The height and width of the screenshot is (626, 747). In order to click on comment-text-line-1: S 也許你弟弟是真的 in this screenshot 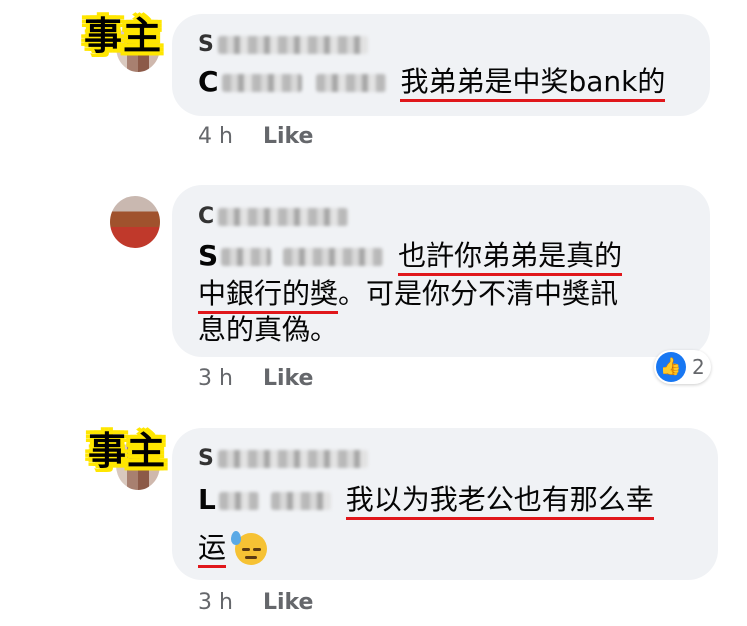, I will do `click(410, 256)`.